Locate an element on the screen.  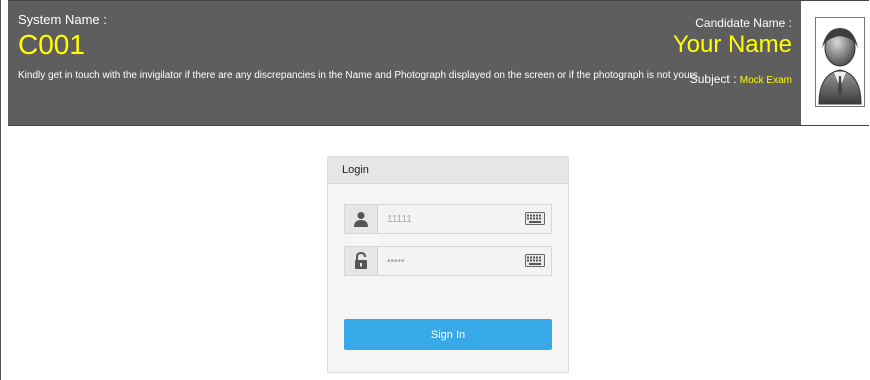
username-input is located at coordinates (452, 219).